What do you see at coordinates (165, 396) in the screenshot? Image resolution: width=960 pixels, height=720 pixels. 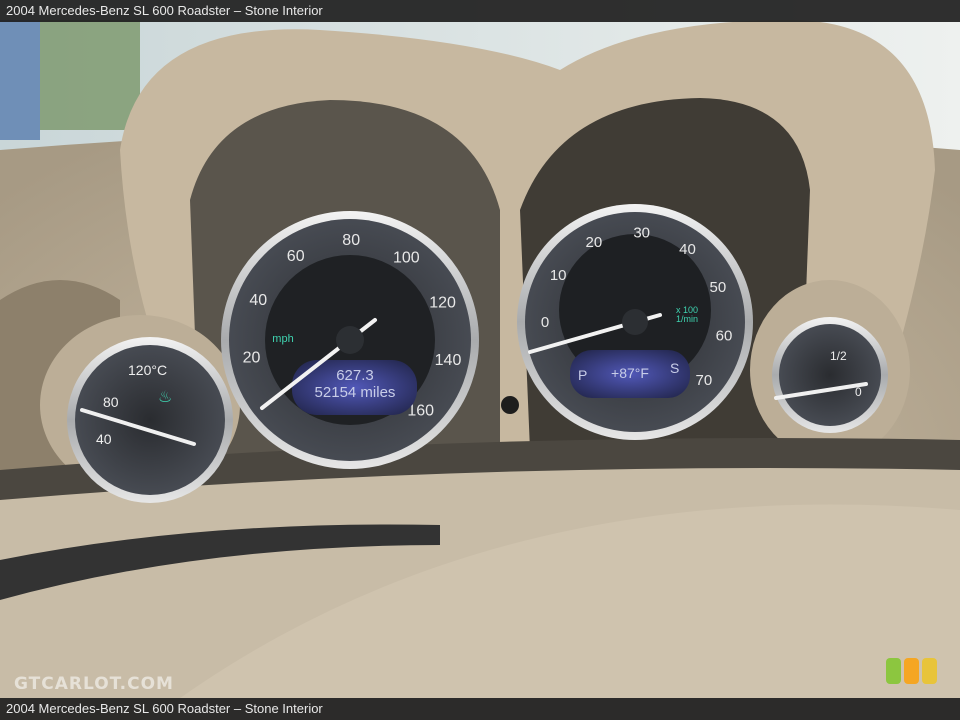 I see `coolant-icon: ♨` at bounding box center [165, 396].